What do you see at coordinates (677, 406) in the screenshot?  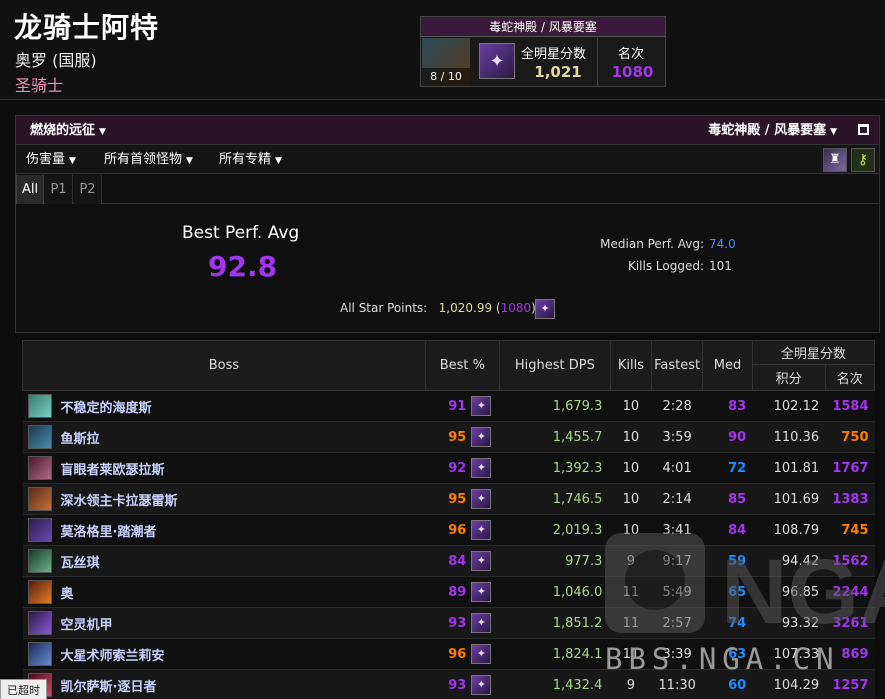 I see `fastest-time: 2:28` at bounding box center [677, 406].